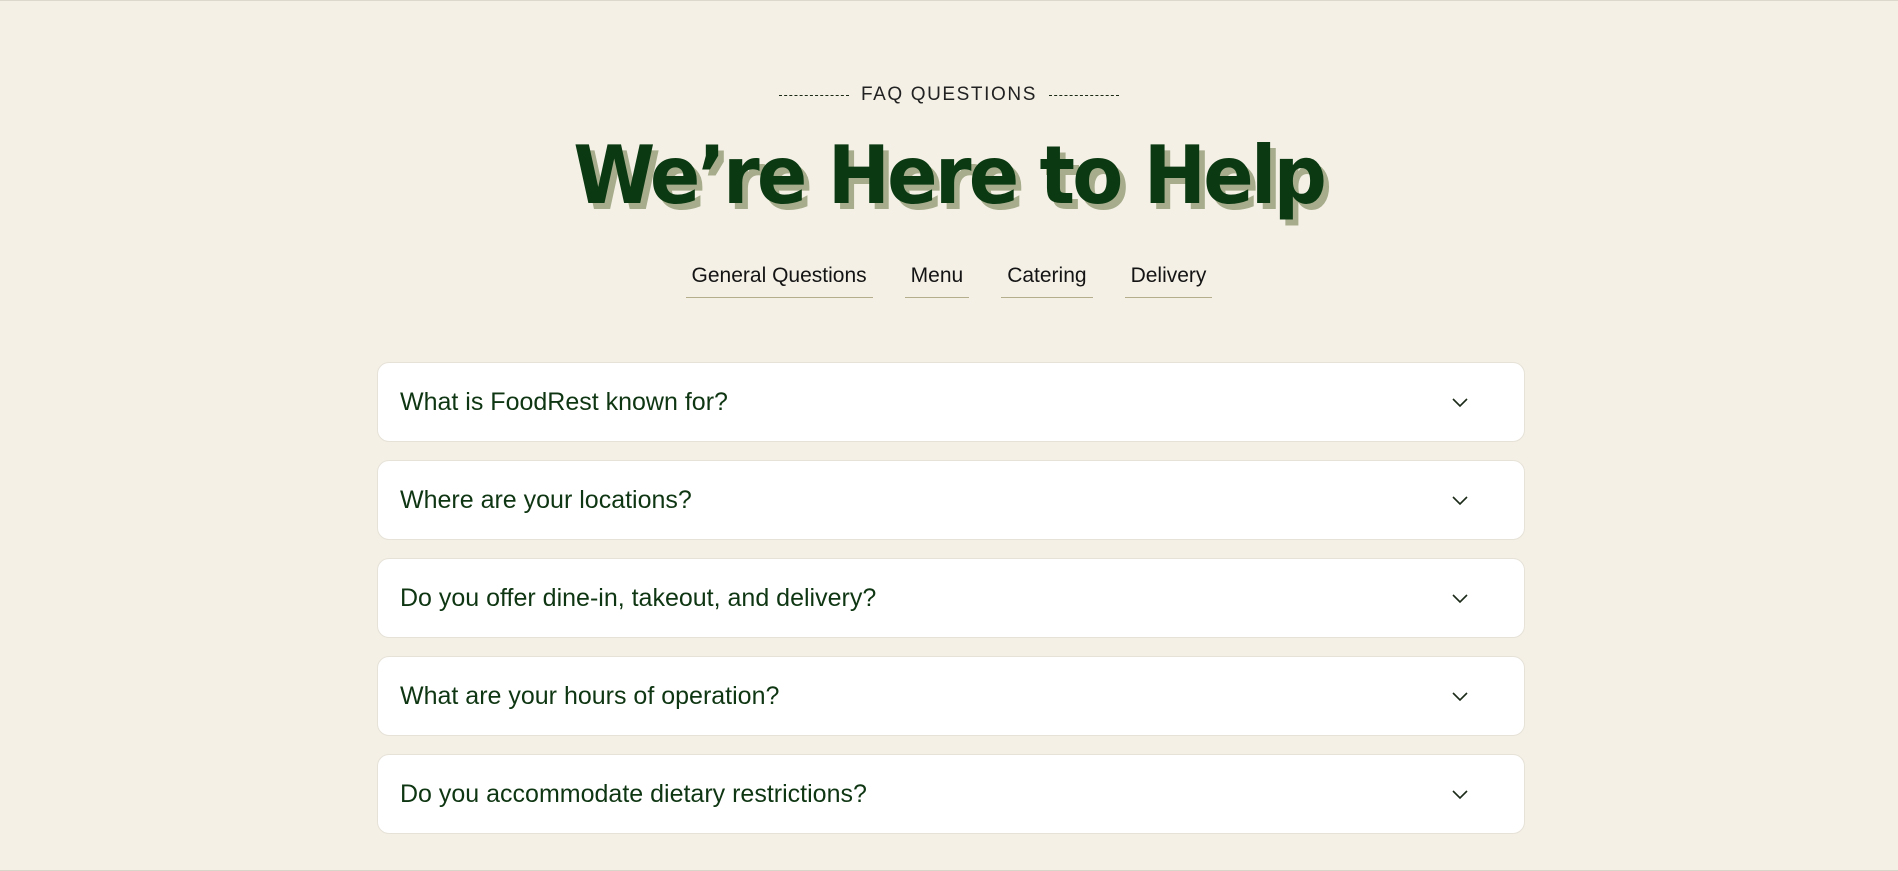  I want to click on top-divider, so click(949, 0).